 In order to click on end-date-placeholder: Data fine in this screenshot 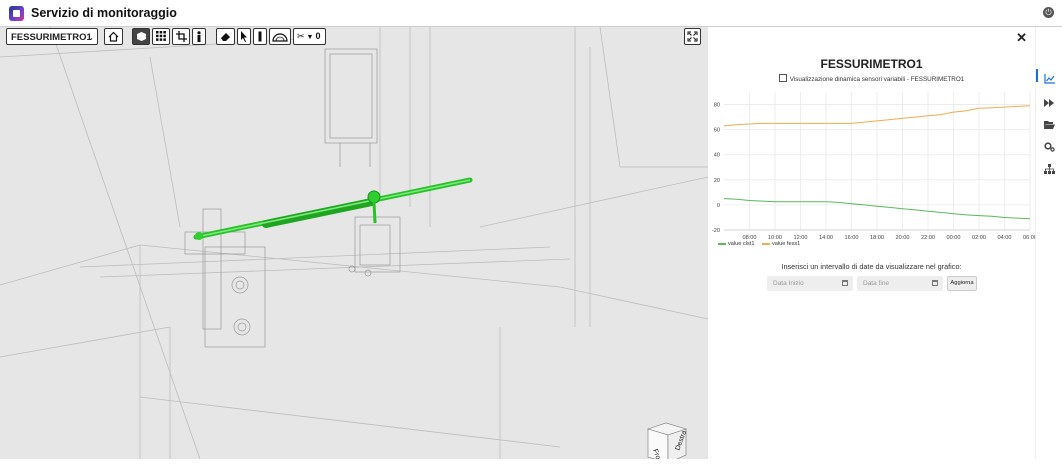, I will do `click(876, 283)`.